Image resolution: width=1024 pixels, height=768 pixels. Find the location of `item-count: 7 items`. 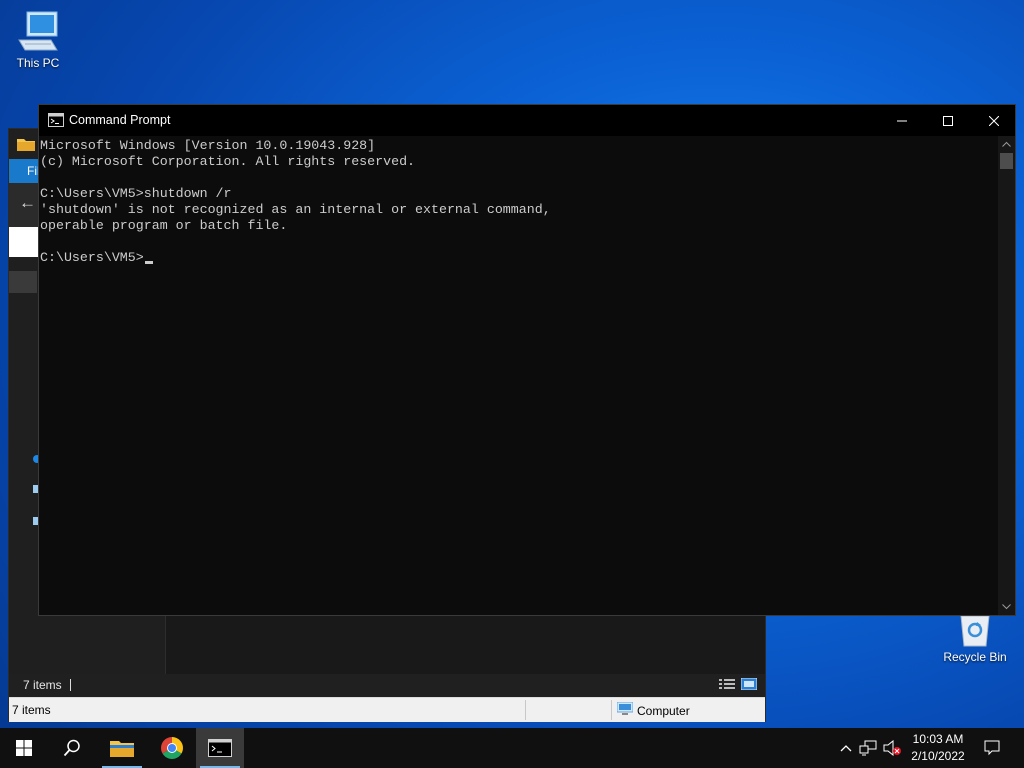

item-count: 7 items is located at coordinates (42, 685).